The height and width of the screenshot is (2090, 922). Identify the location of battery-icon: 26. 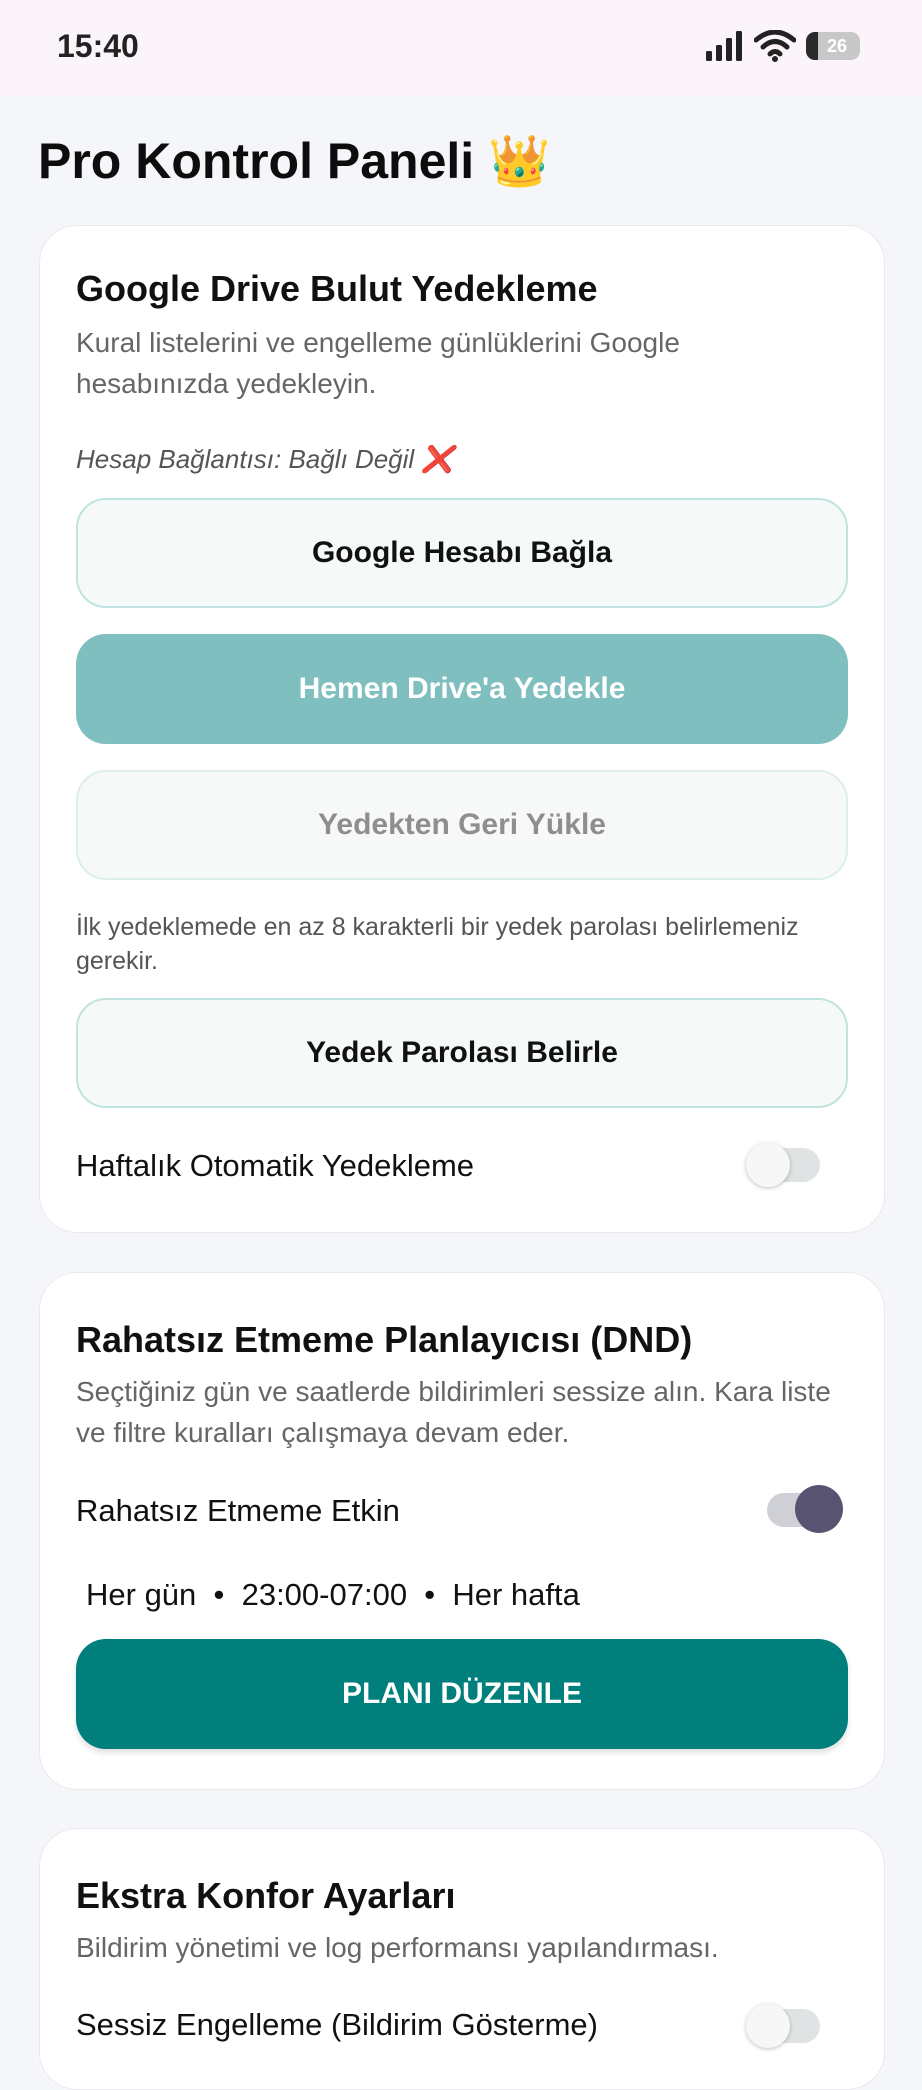
(833, 46).